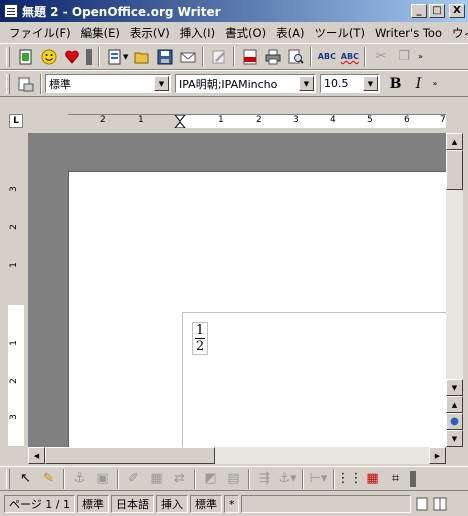 This screenshot has width=468, height=516. Describe the element at coordinates (457, 11) in the screenshot. I see `close-button: X` at that location.